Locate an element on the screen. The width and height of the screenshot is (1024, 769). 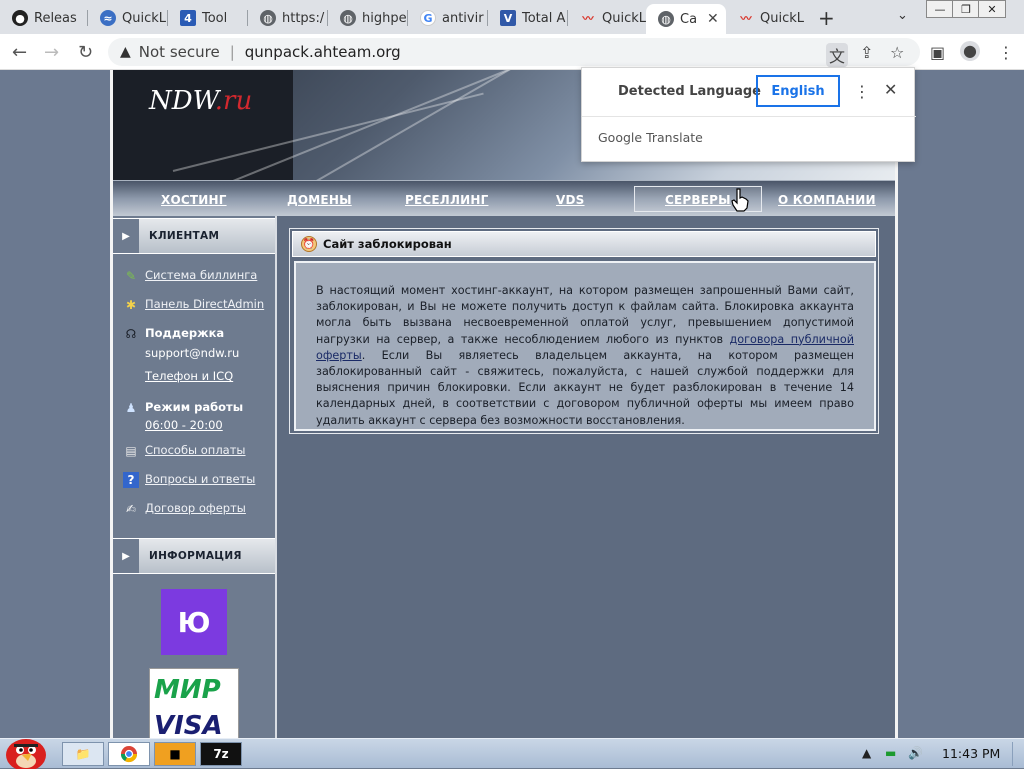
warning-icon: ▲ is located at coordinates (125, 52).